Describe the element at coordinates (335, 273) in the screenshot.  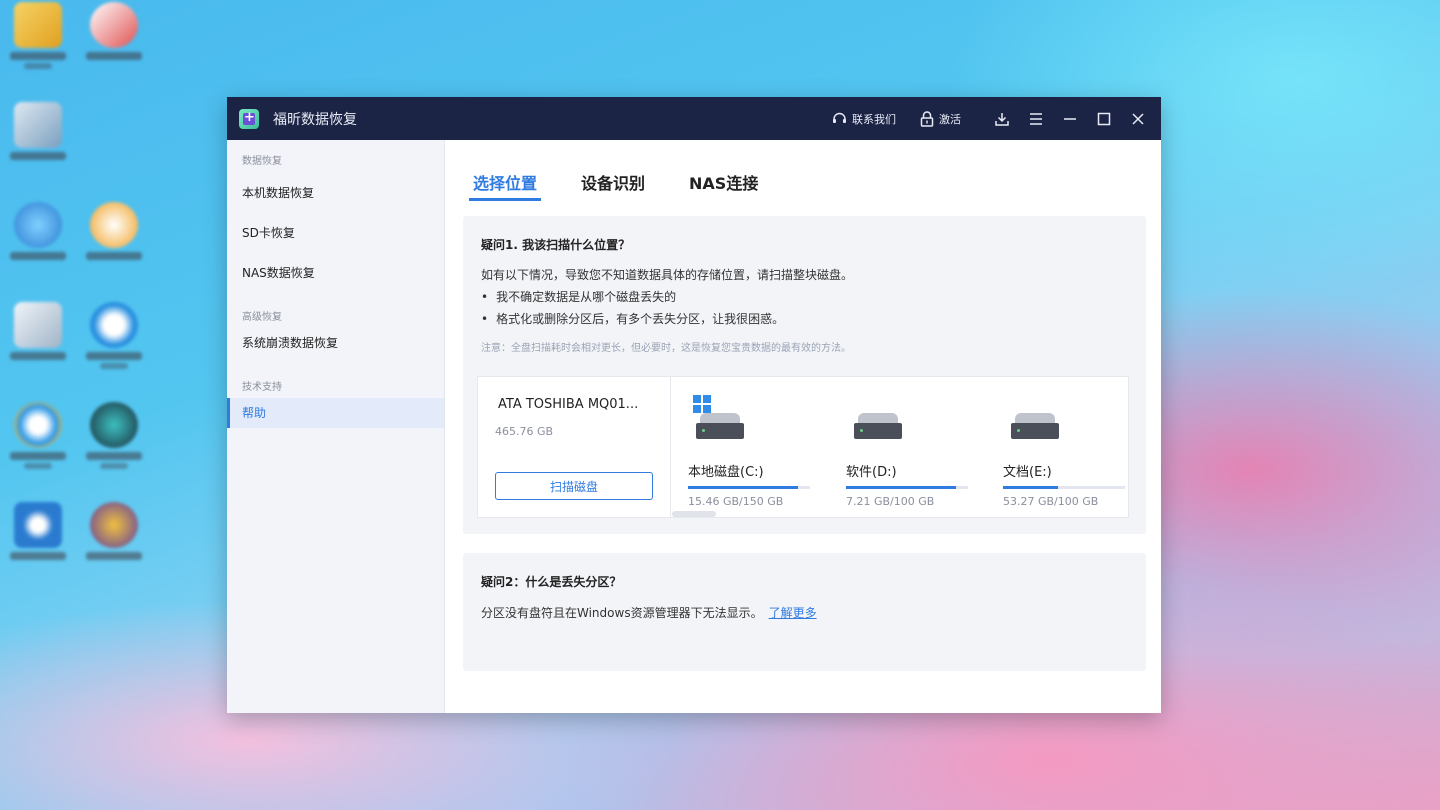
I see `sidebar-item-nas-recovery: NAS数据恢复` at that location.